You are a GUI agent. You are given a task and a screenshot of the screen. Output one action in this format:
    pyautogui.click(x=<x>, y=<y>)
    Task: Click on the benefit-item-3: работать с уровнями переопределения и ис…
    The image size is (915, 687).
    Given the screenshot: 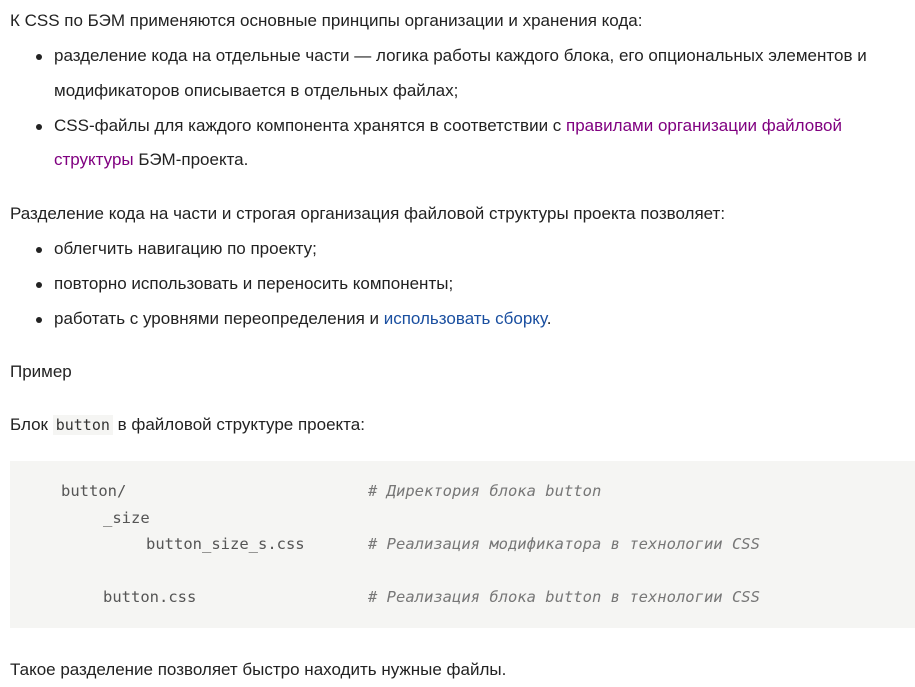 What is the action you would take?
    pyautogui.click(x=302, y=319)
    